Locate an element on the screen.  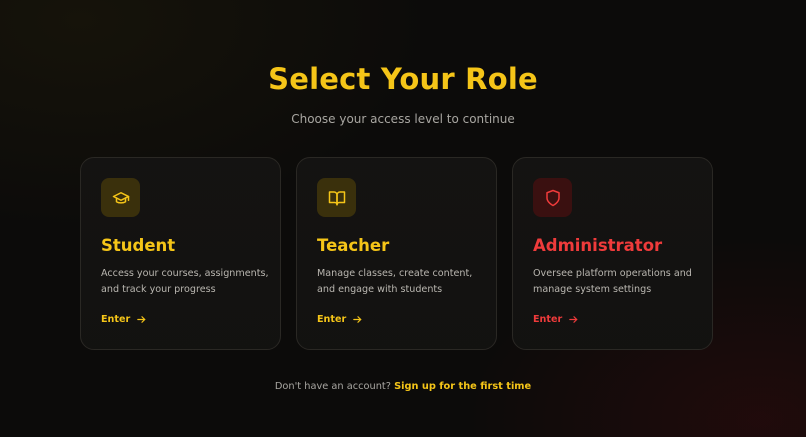
shield-icon is located at coordinates (552, 197).